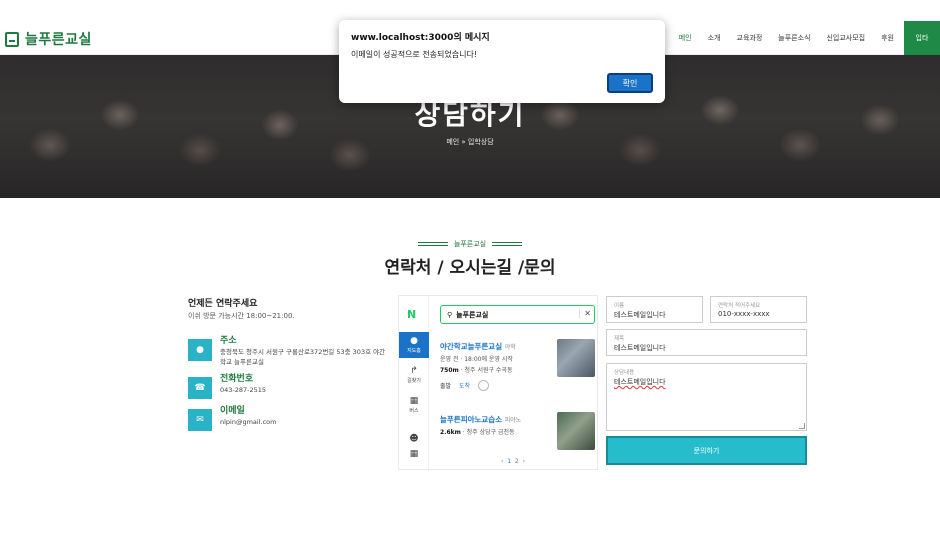 The height and width of the screenshot is (546, 940). Describe the element at coordinates (517, 461) in the screenshot. I see `page-2: 2` at that location.